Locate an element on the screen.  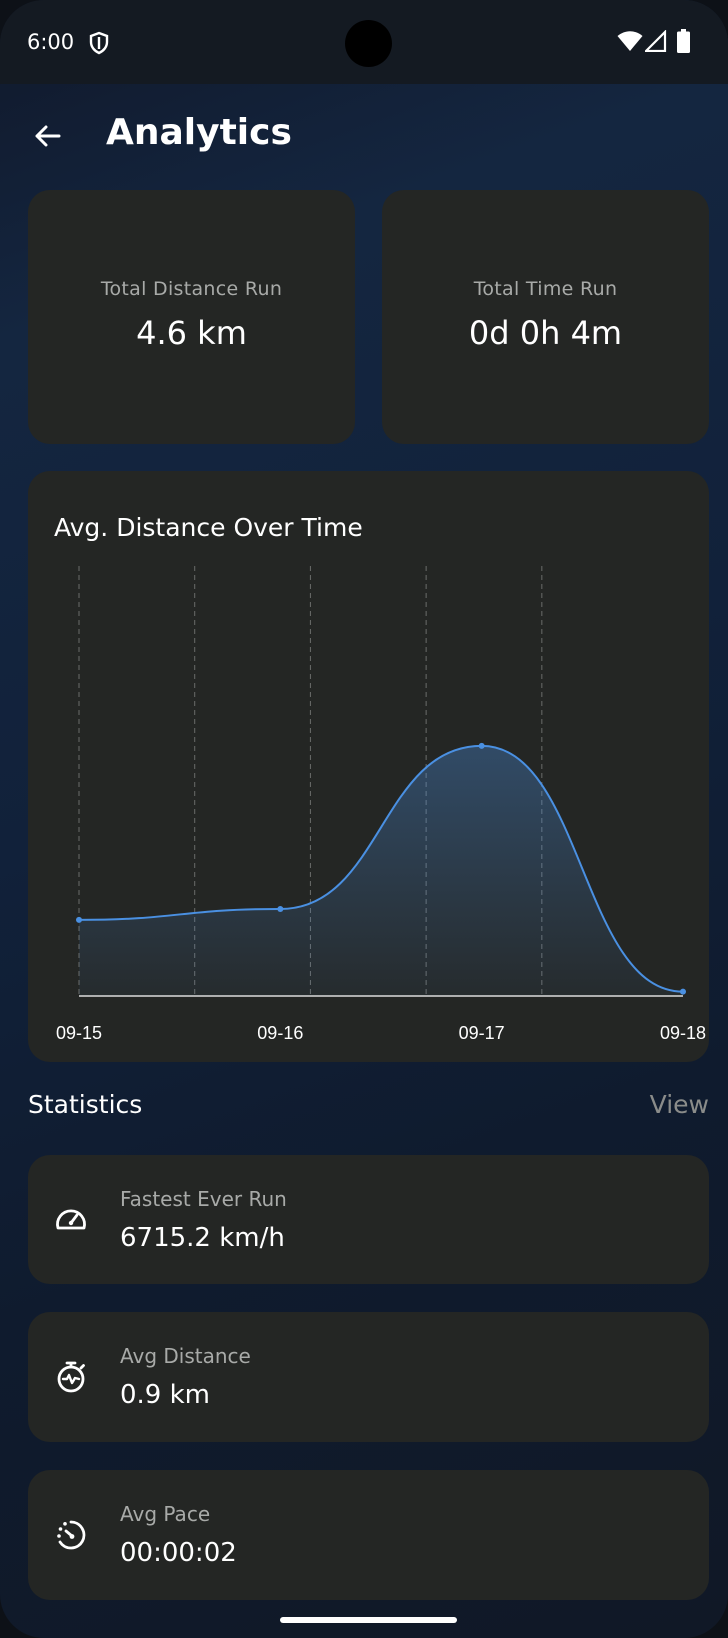
signal-icon is located at coordinates (656, 41).